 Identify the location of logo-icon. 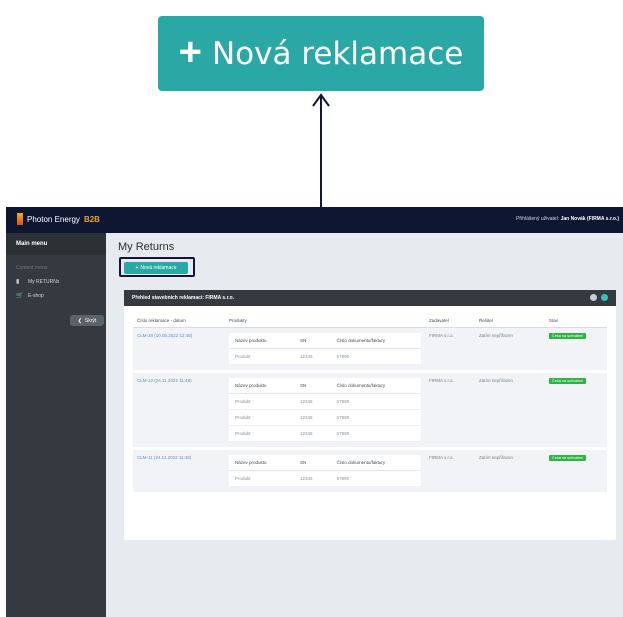
(20, 219).